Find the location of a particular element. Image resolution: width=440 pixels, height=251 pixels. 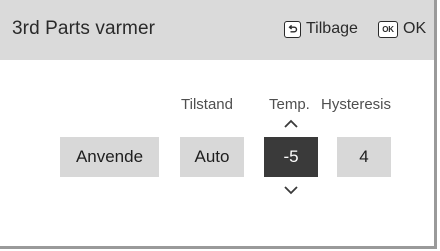

temp-selector: -5 is located at coordinates (291, 157).